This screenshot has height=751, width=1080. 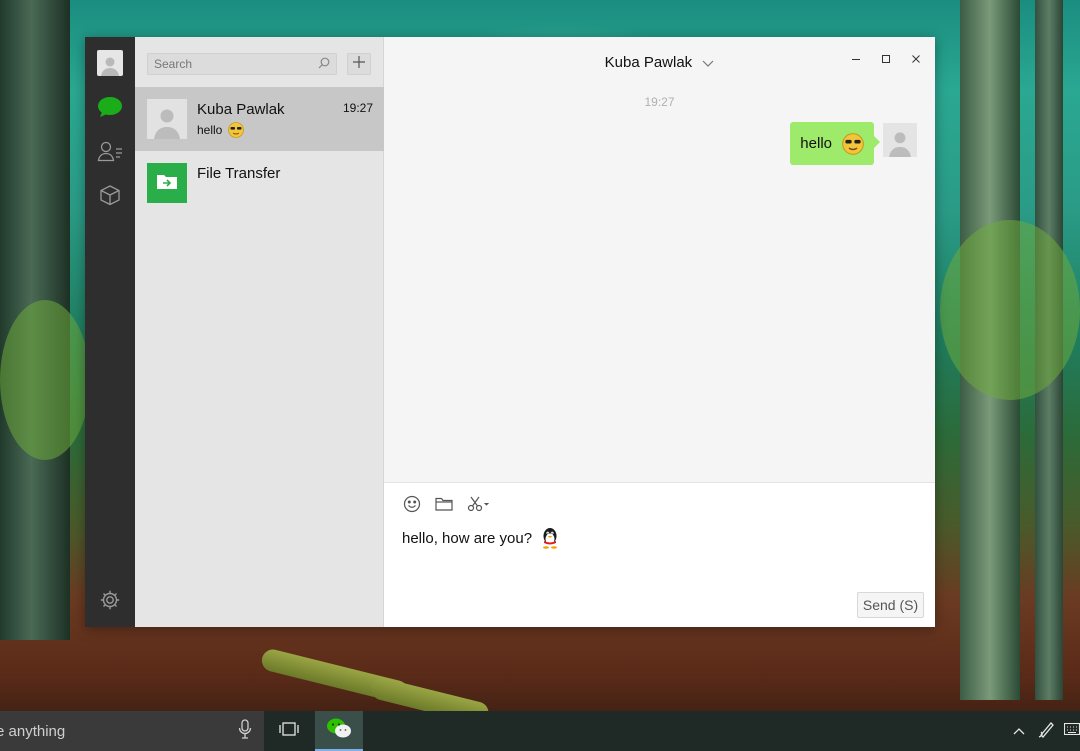 I want to click on composer-toolbar, so click(x=447, y=506).